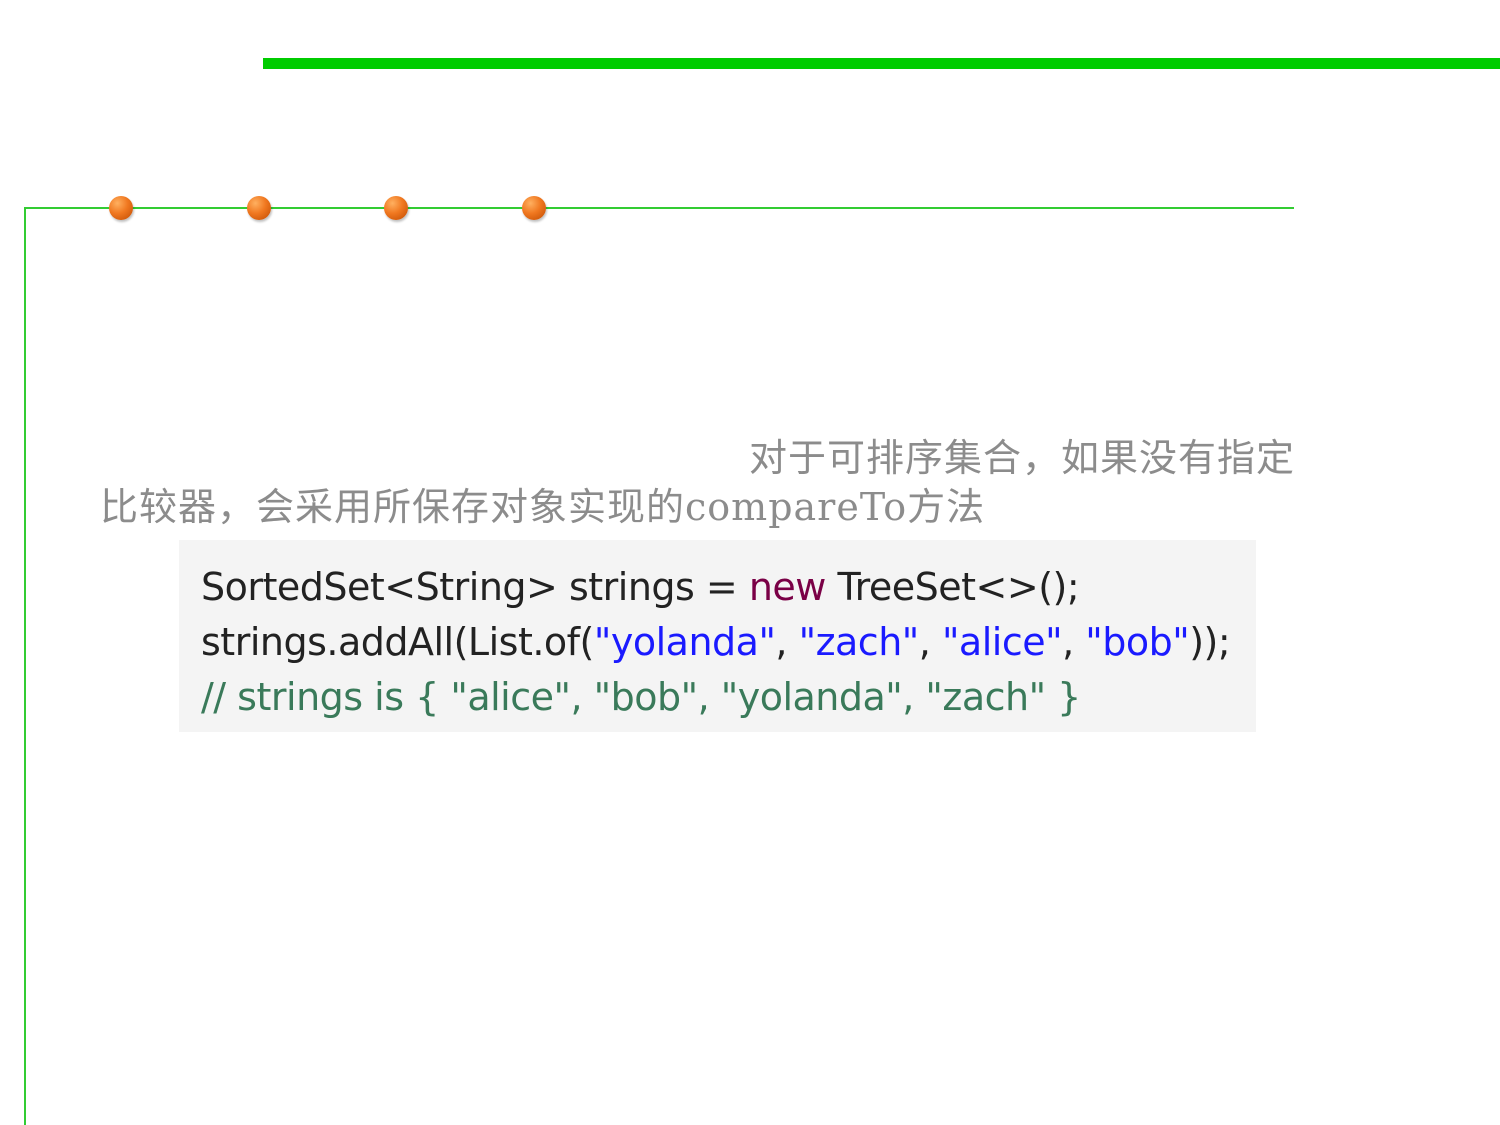 The height and width of the screenshot is (1125, 1500). What do you see at coordinates (1137, 642) in the screenshot?
I see `code-string: "bob"` at bounding box center [1137, 642].